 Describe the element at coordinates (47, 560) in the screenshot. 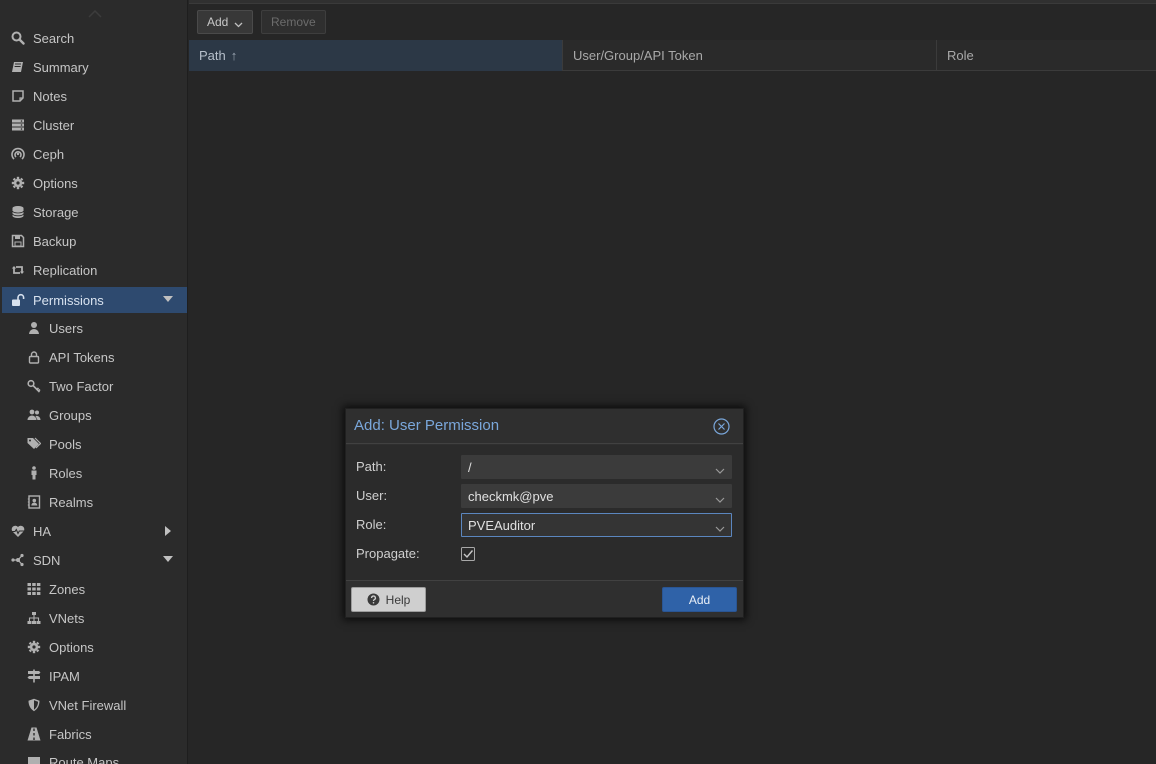

I see `sidebar-item-label: SDN` at that location.